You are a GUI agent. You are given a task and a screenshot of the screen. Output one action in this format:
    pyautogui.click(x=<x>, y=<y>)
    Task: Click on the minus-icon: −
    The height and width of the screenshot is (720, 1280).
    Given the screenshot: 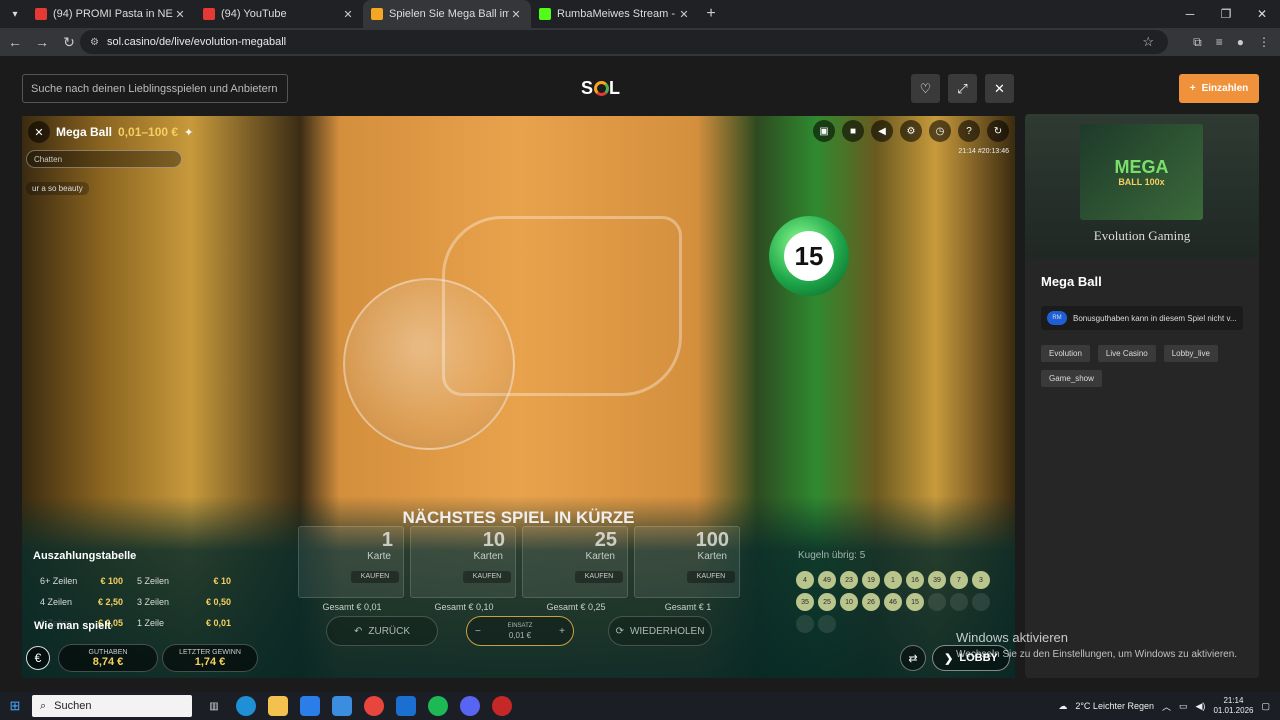 What is the action you would take?
    pyautogui.click(x=478, y=631)
    